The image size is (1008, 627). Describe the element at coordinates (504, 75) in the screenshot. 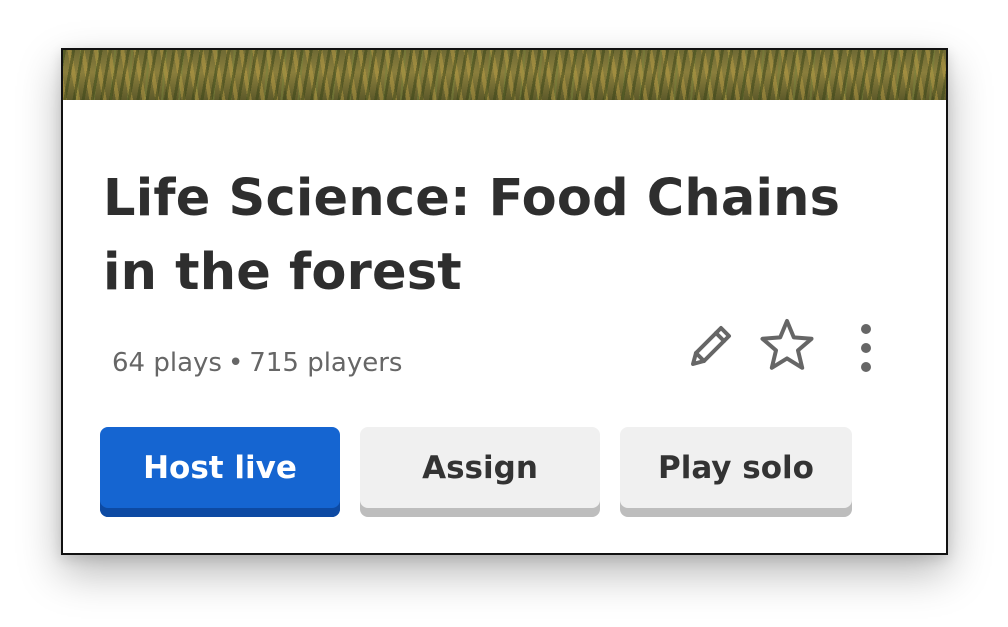

I see `cover-image` at that location.